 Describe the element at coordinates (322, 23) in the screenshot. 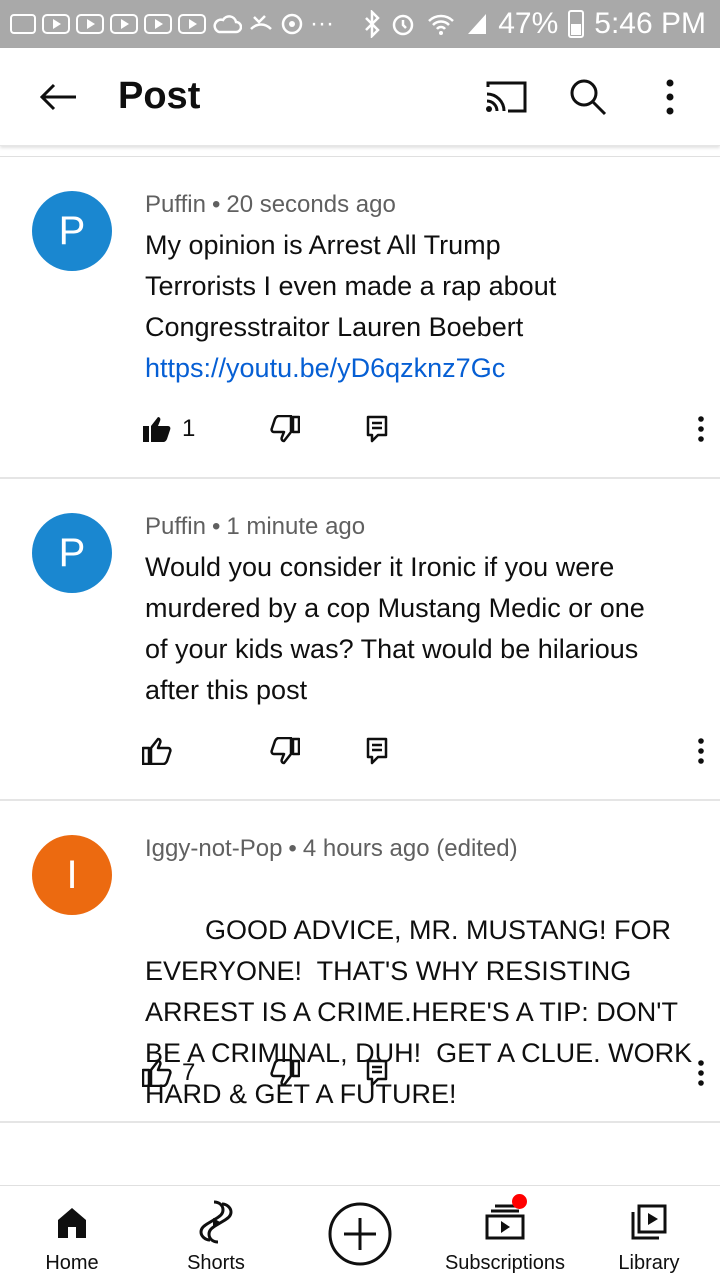

I see `more-notifications-indicator: ···` at that location.